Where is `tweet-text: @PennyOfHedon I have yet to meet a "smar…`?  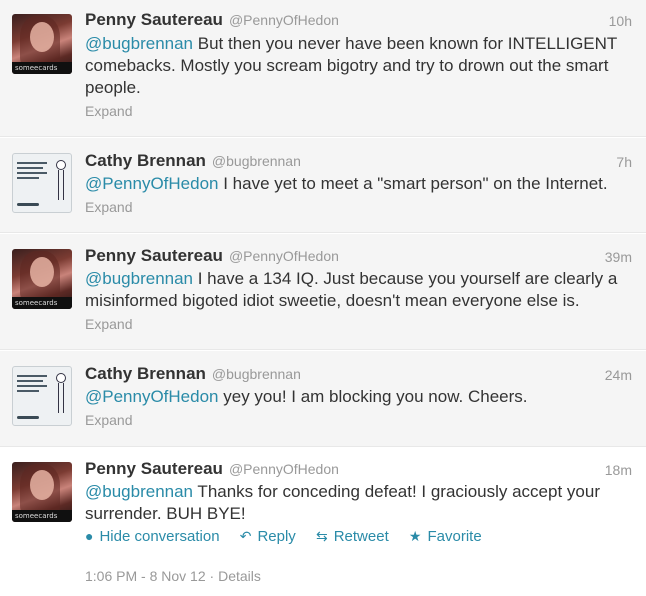
tweet-text: @PennyOfHedon I have yet to meet a "smar… is located at coordinates (361, 184).